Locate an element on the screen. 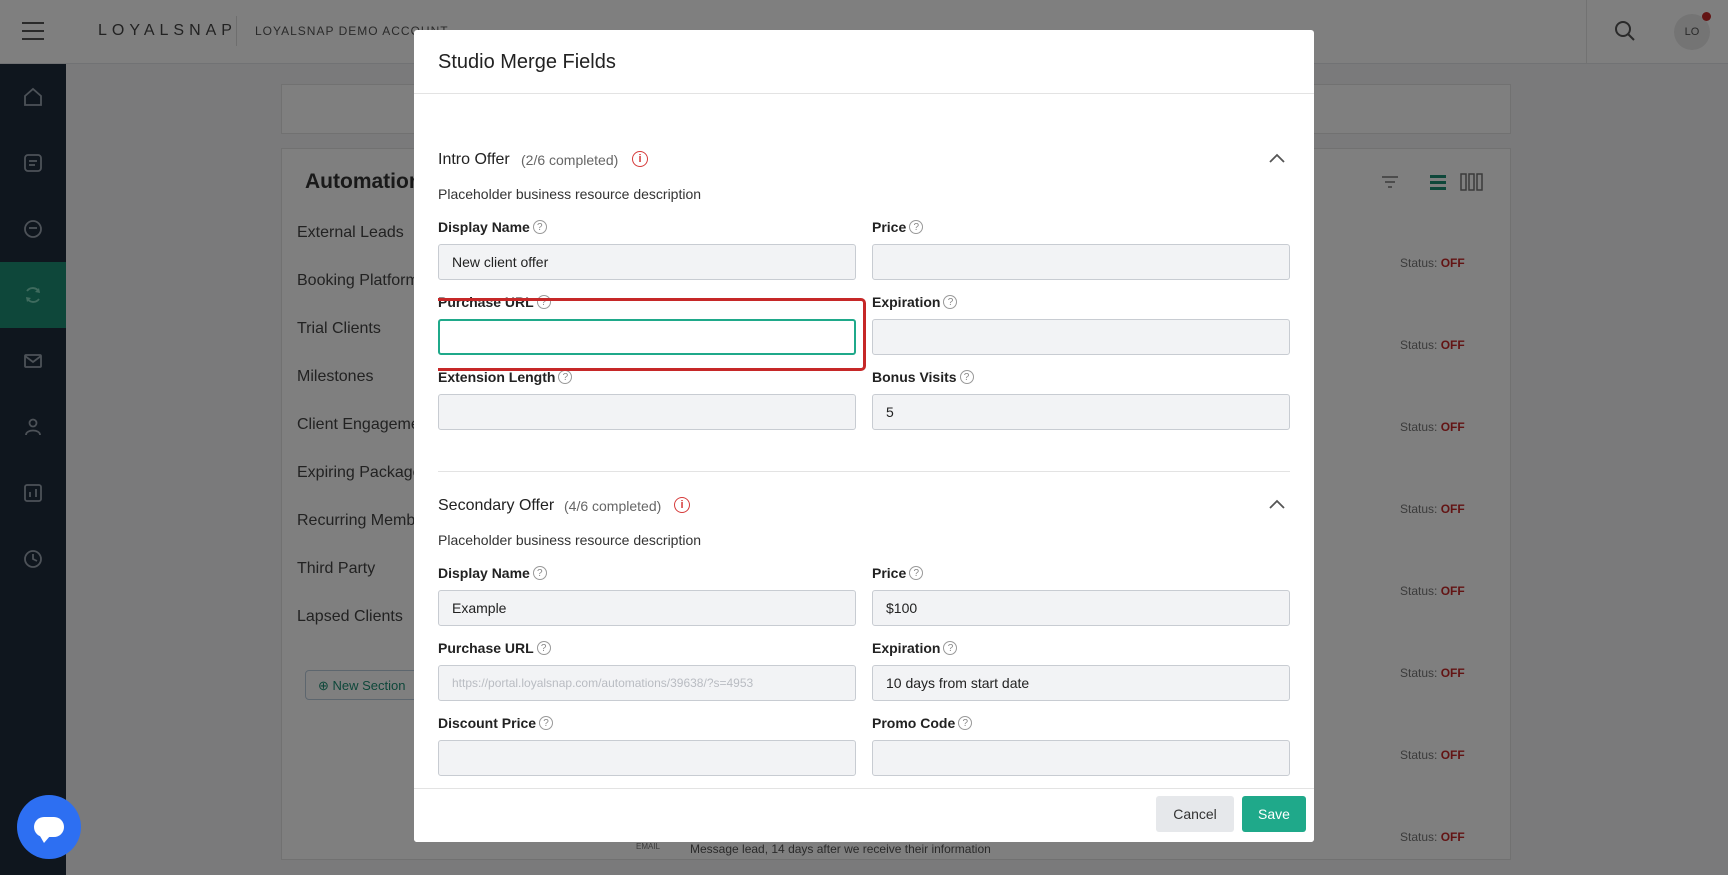 The width and height of the screenshot is (1728, 875). cancel-button: Cancel is located at coordinates (1195, 814).